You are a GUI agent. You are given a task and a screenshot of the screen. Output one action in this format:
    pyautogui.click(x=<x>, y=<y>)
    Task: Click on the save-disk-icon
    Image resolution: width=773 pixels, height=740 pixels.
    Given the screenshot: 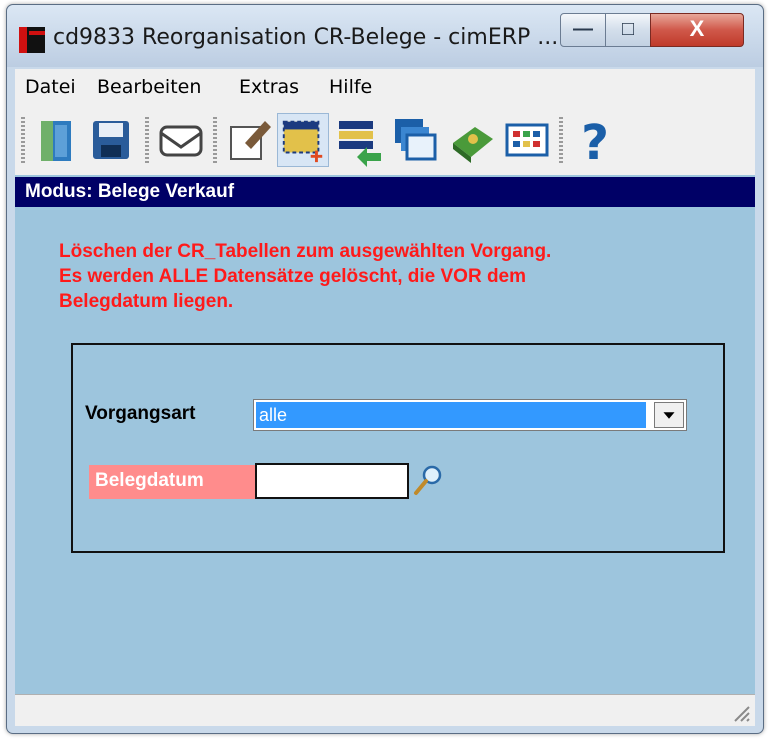 What is the action you would take?
    pyautogui.click(x=111, y=140)
    